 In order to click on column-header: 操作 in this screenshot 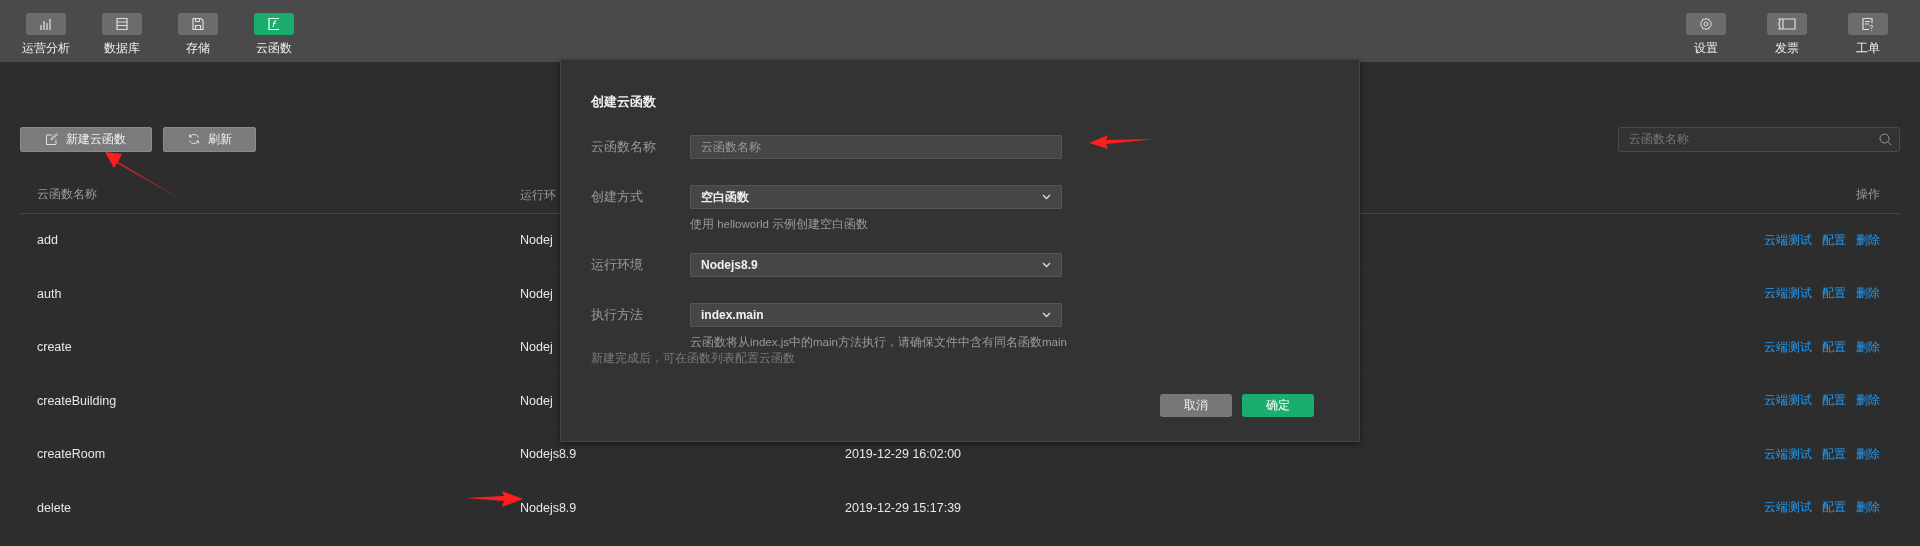, I will do `click(1868, 194)`.